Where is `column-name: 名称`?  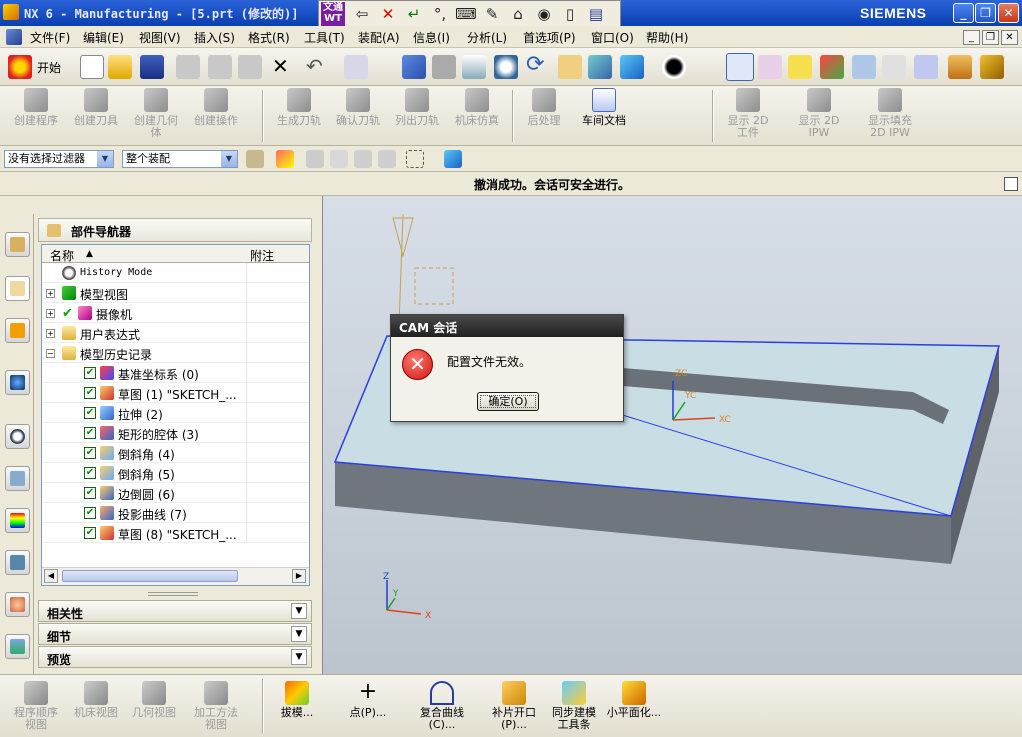
column-name: 名称 is located at coordinates (62, 255).